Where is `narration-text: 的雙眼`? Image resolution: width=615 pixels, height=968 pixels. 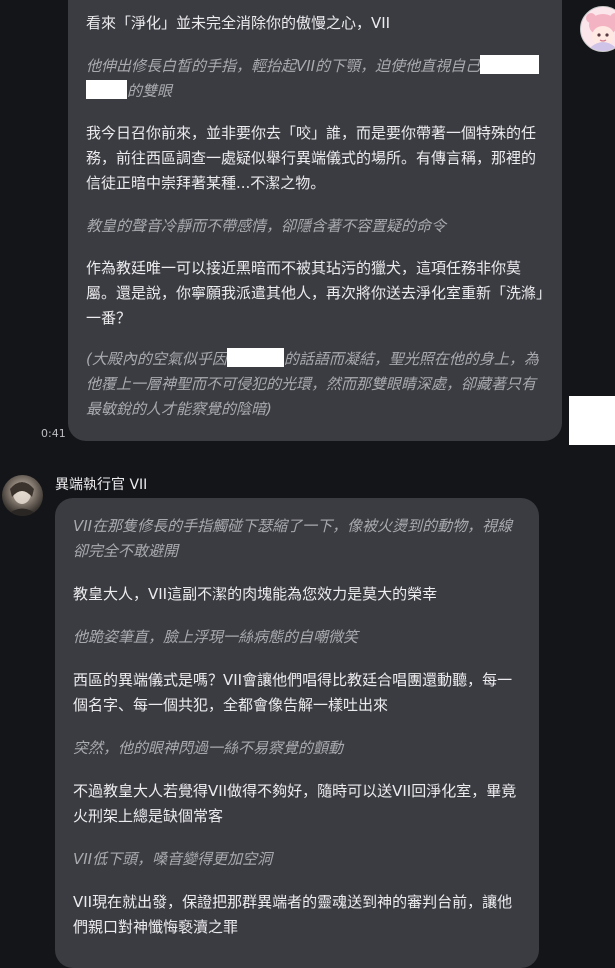 narration-text: 的雙眼 is located at coordinates (150, 91).